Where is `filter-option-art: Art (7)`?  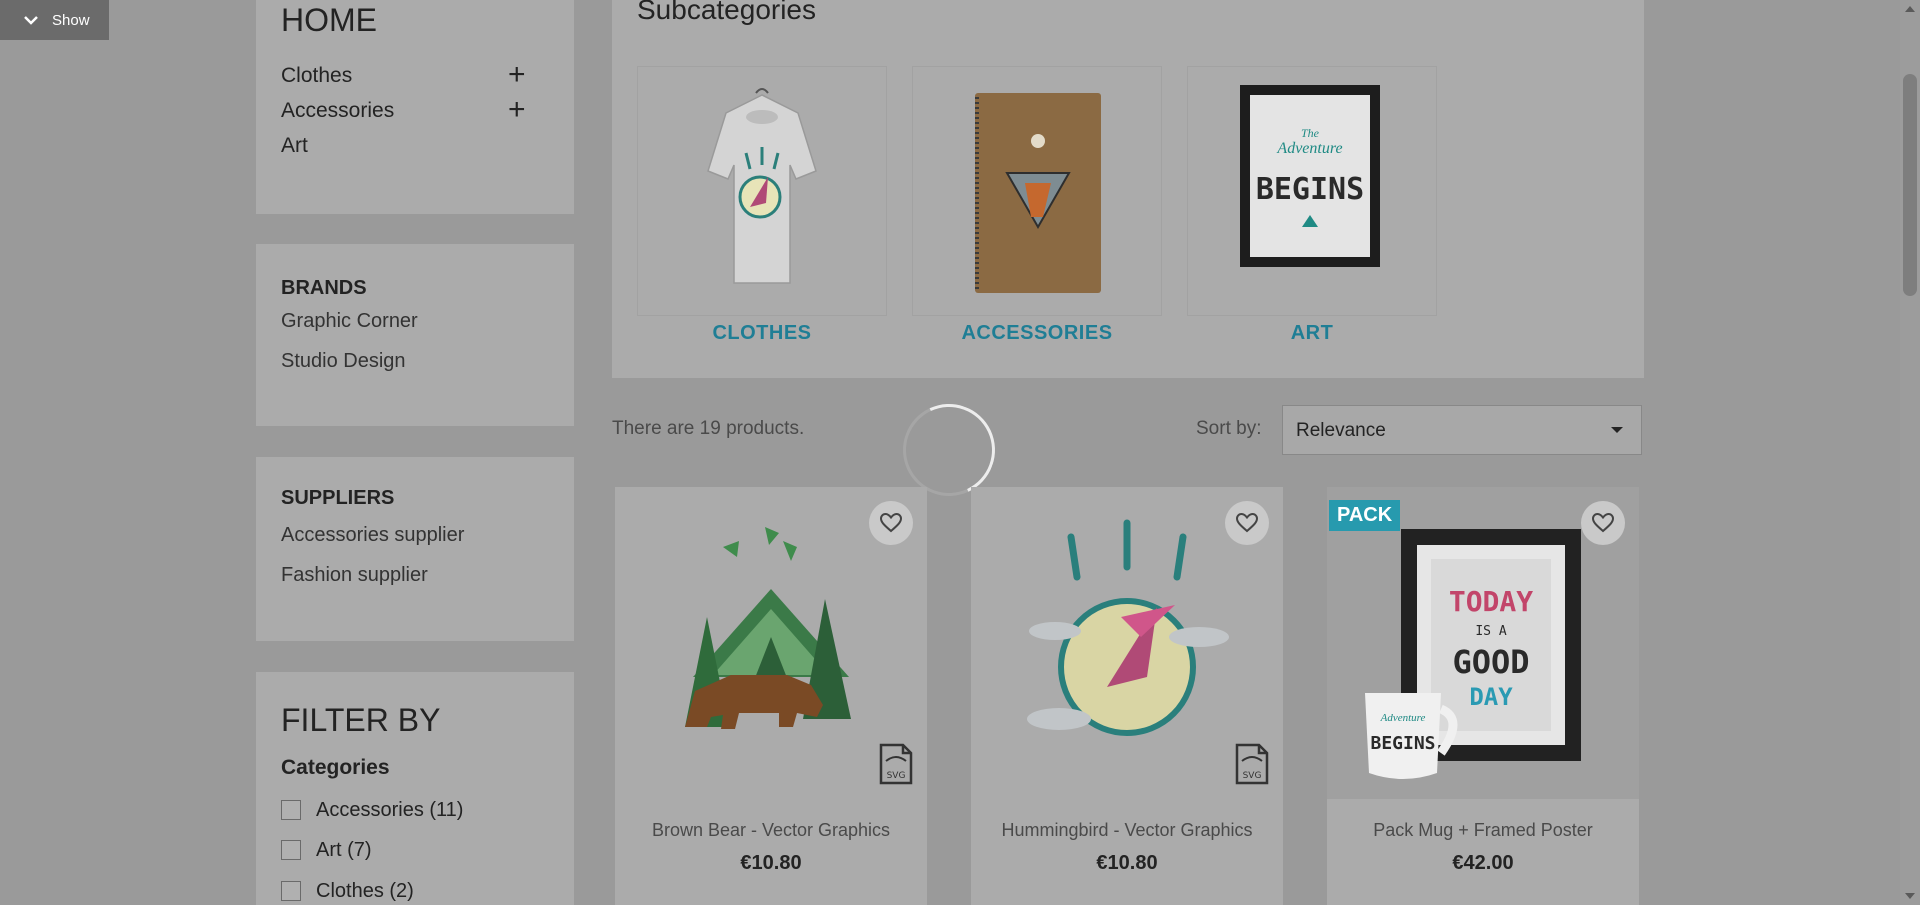
filter-option-art: Art (7) is located at coordinates (326, 850).